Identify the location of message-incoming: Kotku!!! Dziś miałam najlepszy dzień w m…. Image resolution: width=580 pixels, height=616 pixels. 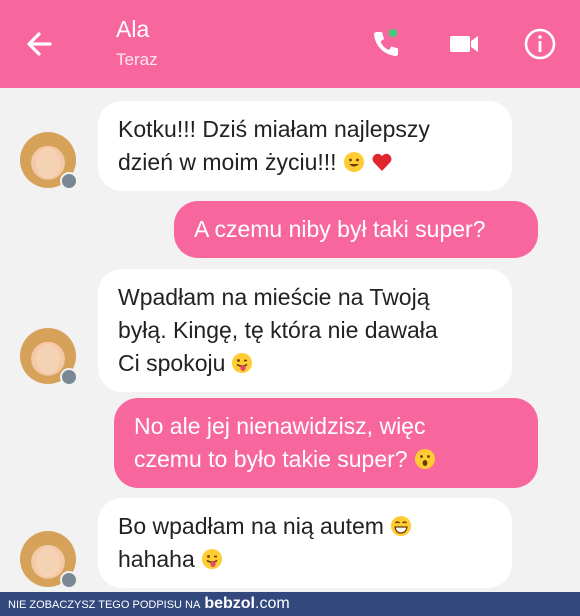
(305, 146).